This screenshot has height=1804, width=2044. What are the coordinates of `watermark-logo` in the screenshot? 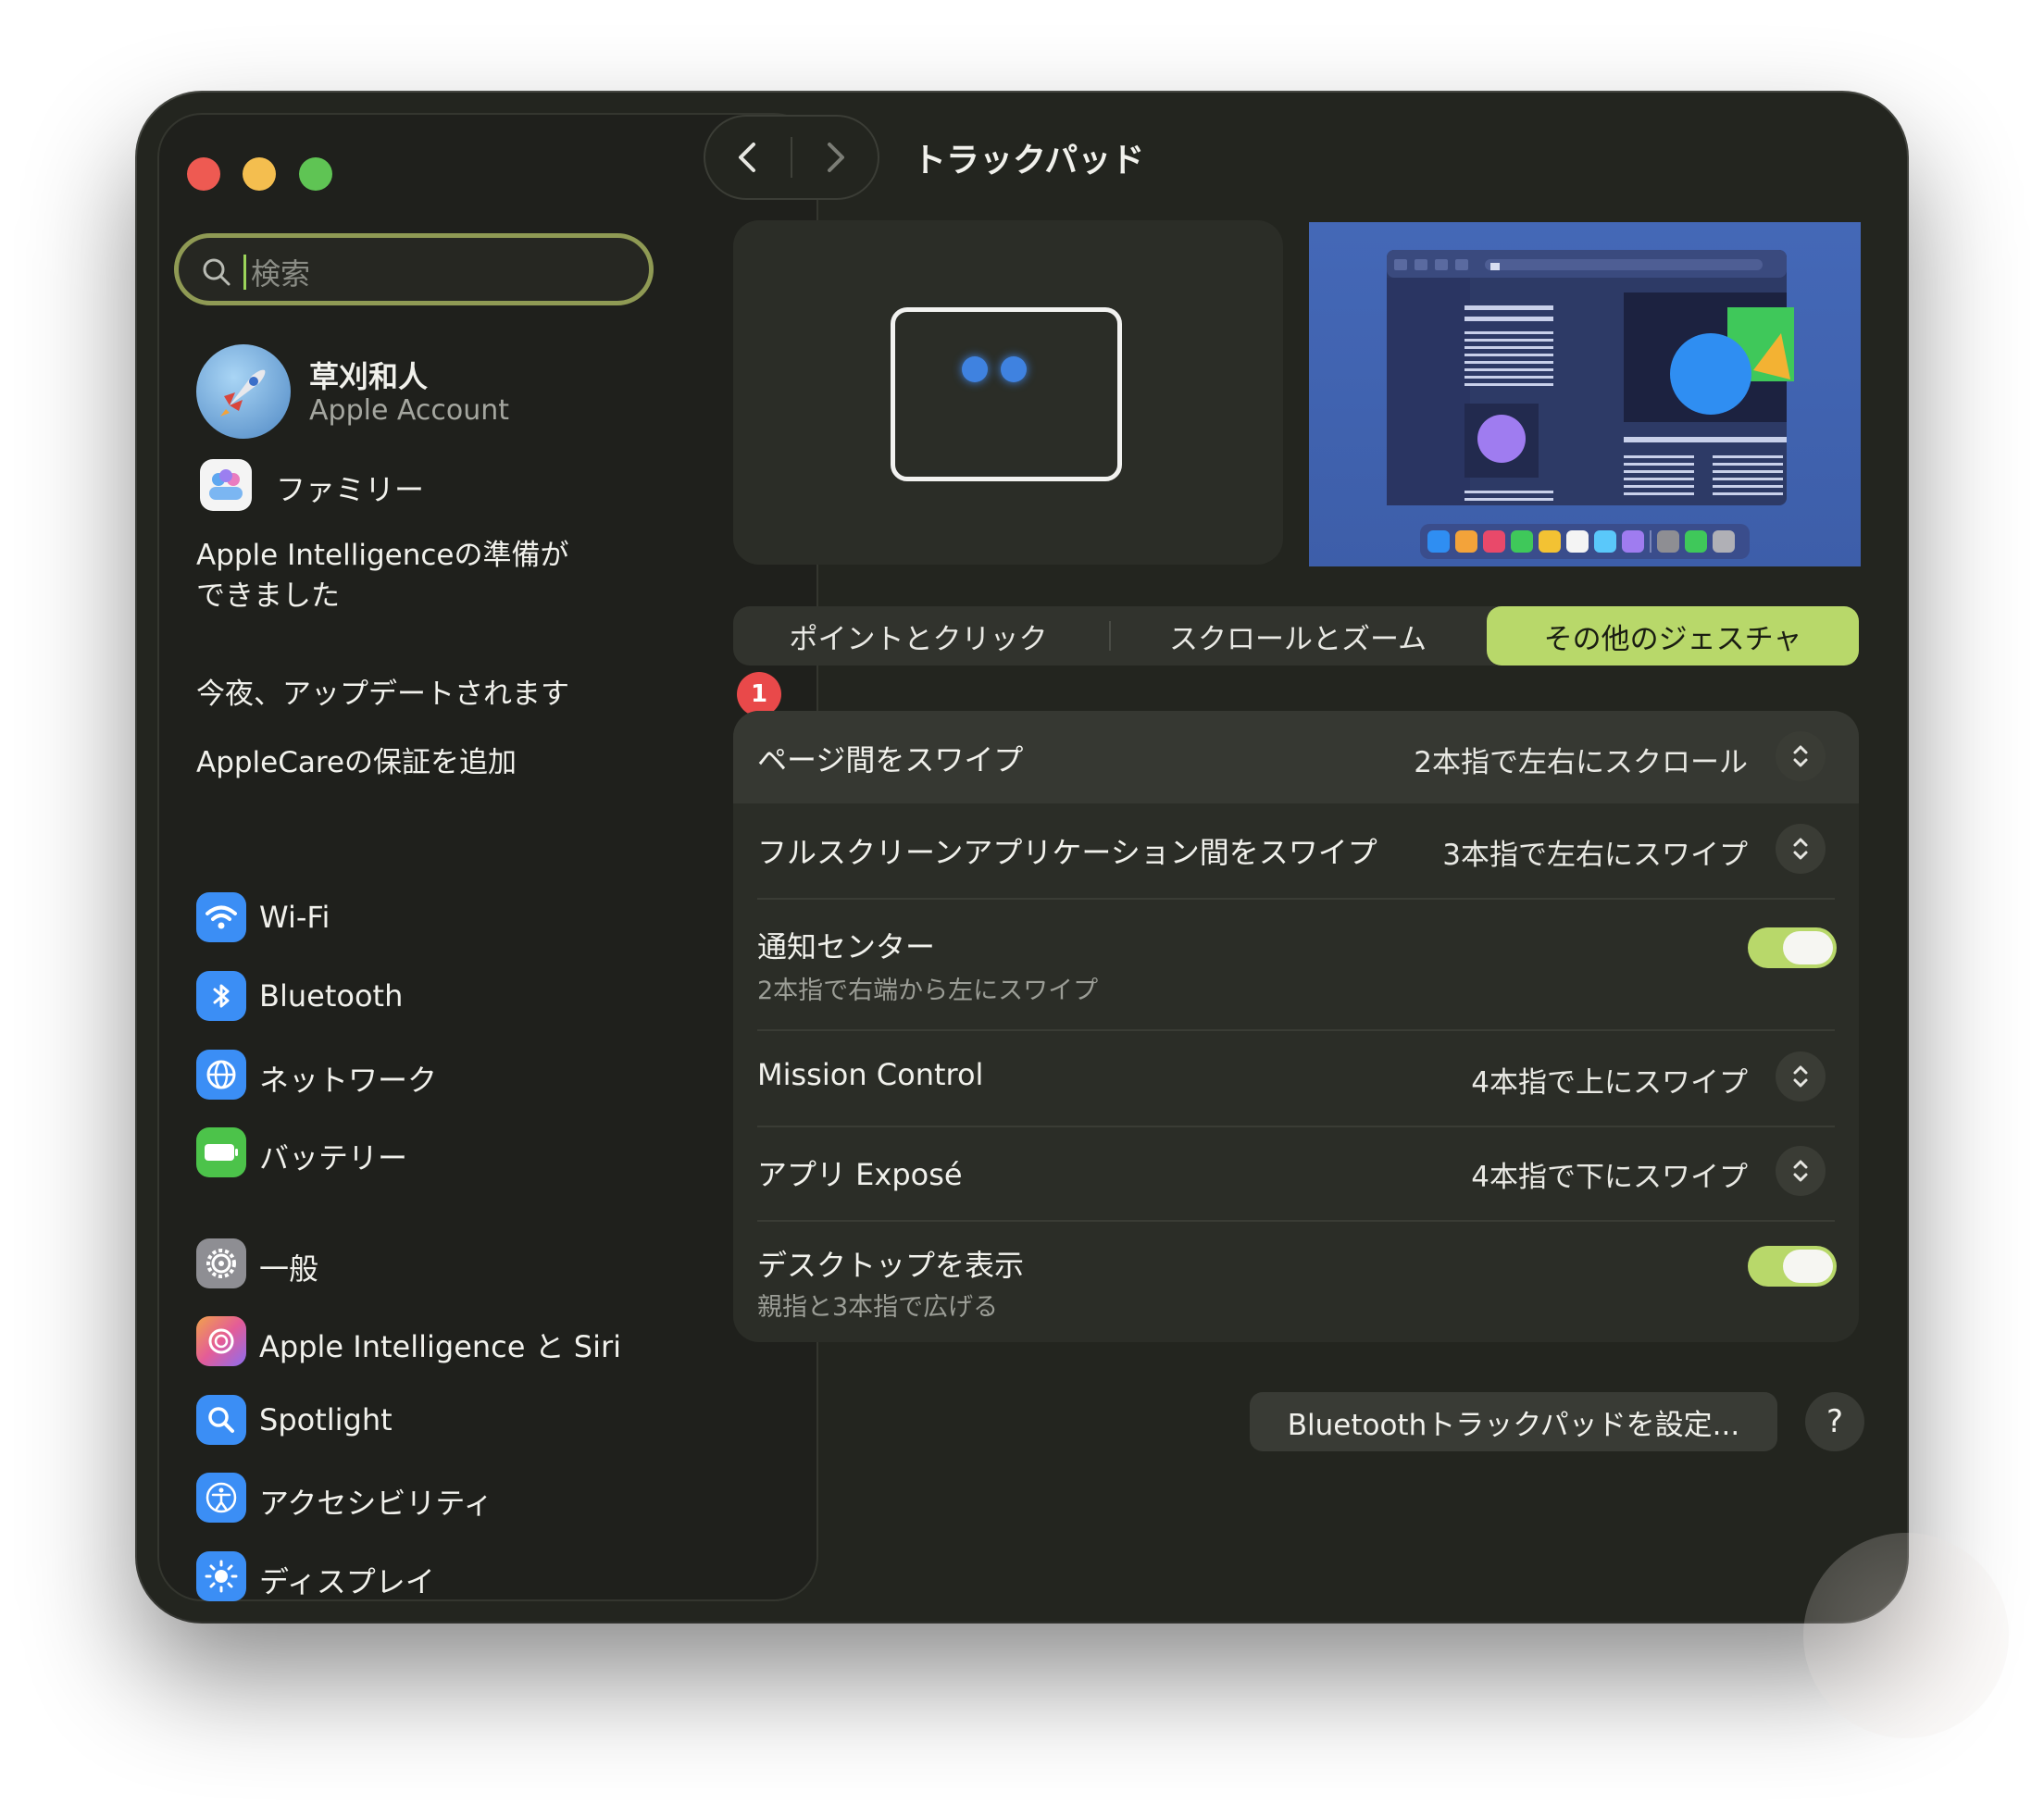 It's located at (1906, 1635).